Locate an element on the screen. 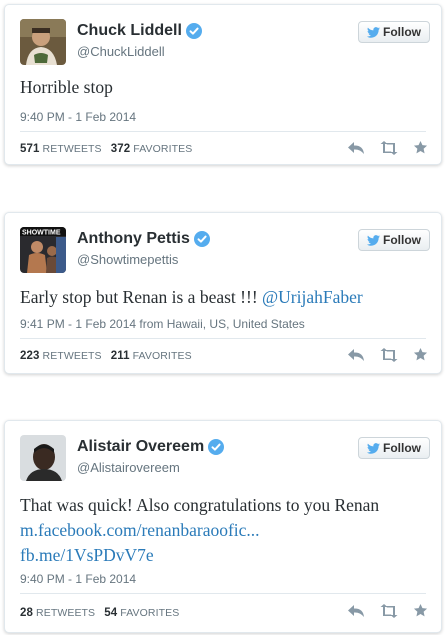 This screenshot has width=448, height=635. mention-link: @UrijahFaber is located at coordinates (312, 297).